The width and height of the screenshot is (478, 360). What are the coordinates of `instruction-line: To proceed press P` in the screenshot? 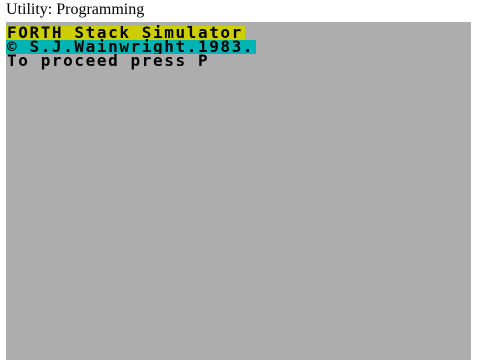 It's located at (109, 60).